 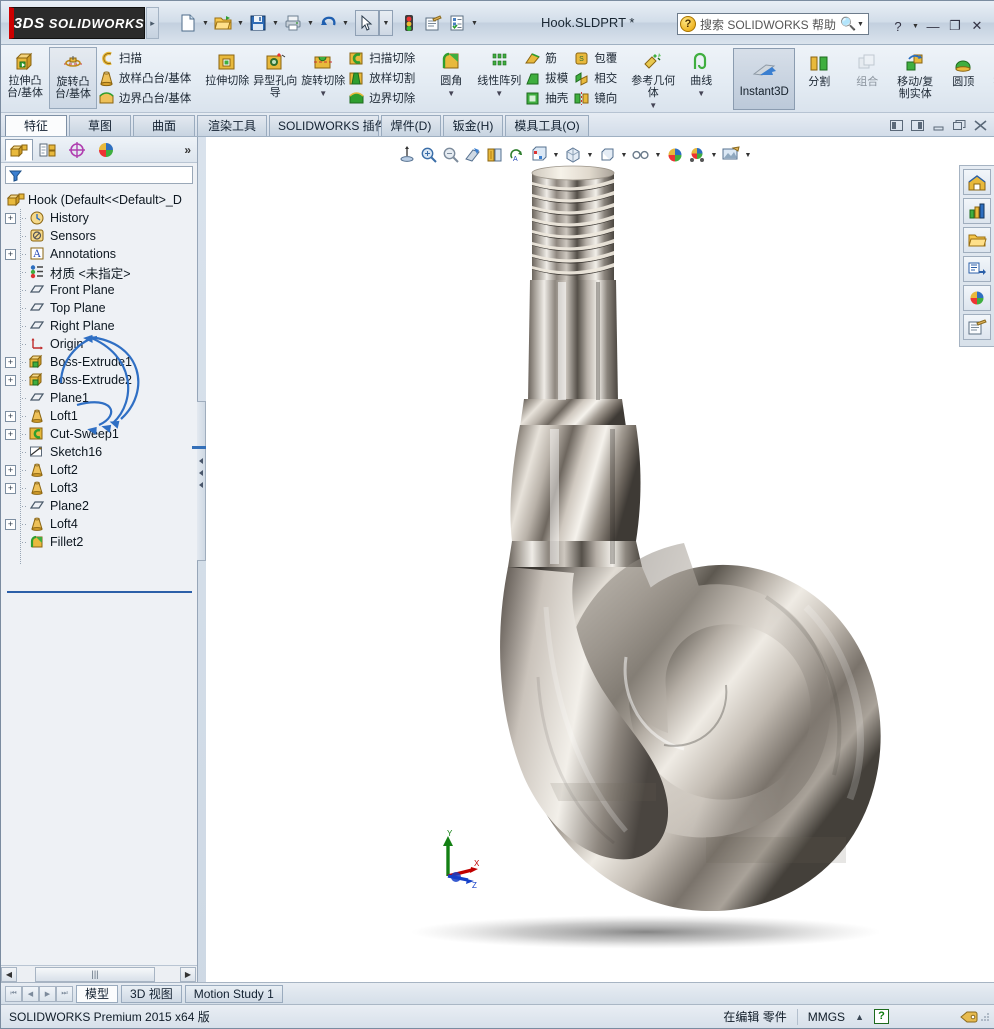 I want to click on tag-icon, so click(x=969, y=1017).